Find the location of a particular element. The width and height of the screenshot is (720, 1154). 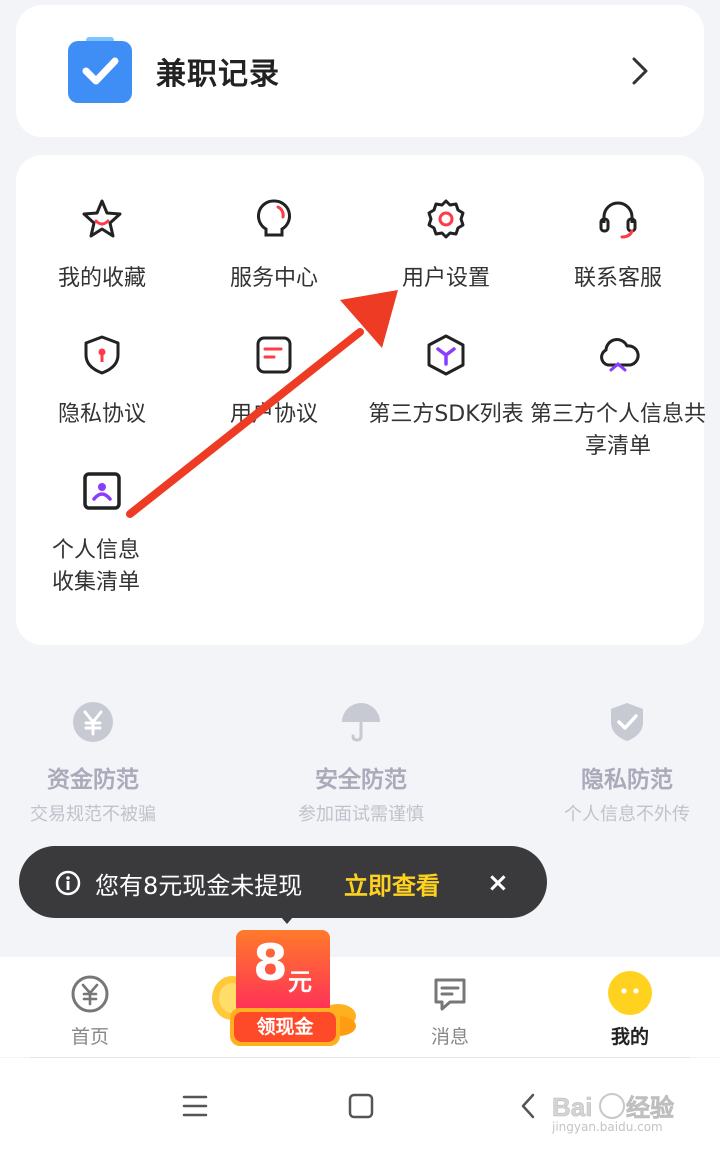

close-icon: × is located at coordinates (498, 883).